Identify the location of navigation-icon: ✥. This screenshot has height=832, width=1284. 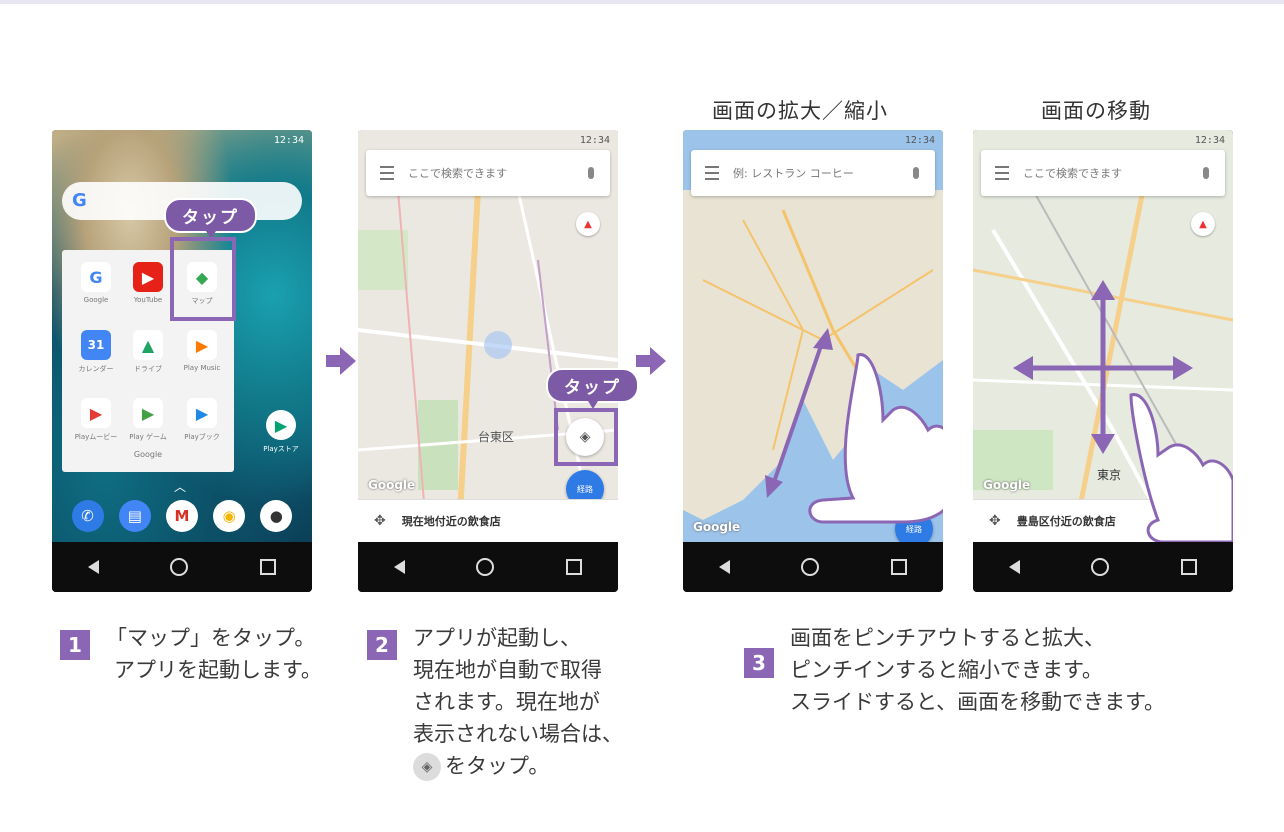
(380, 521).